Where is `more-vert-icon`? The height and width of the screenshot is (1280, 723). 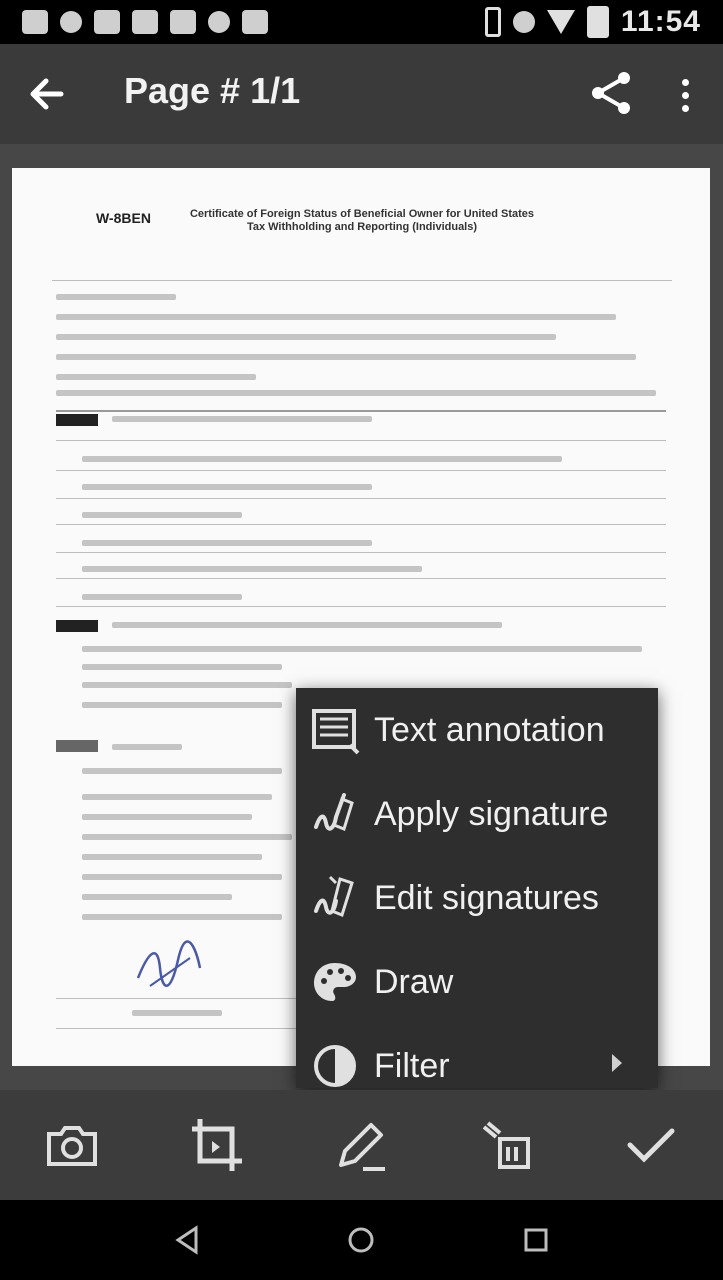
more-vert-icon is located at coordinates (685, 82).